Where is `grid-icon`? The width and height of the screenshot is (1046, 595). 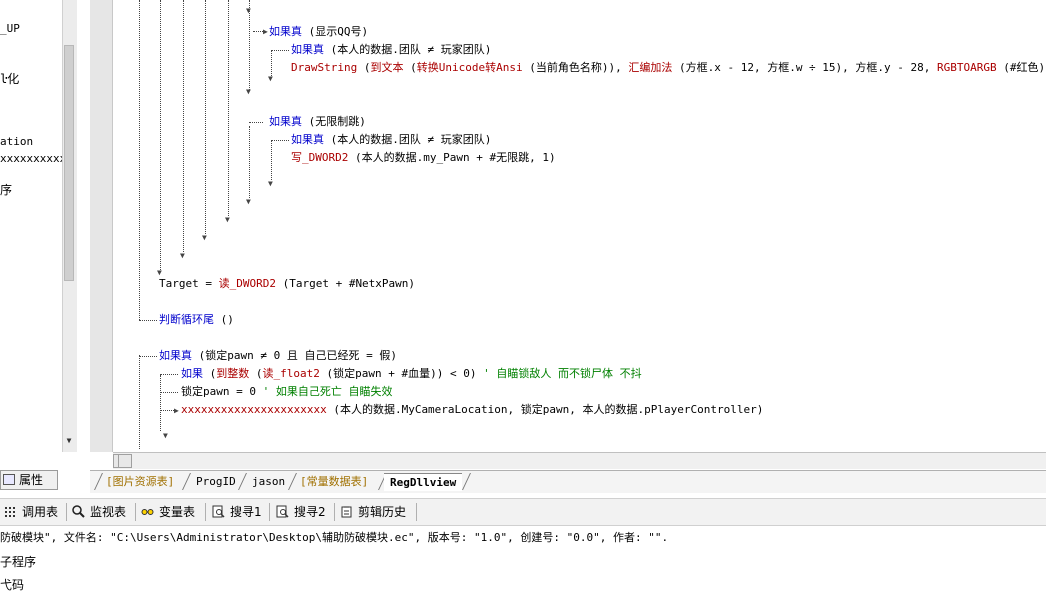
grid-icon is located at coordinates (10, 512).